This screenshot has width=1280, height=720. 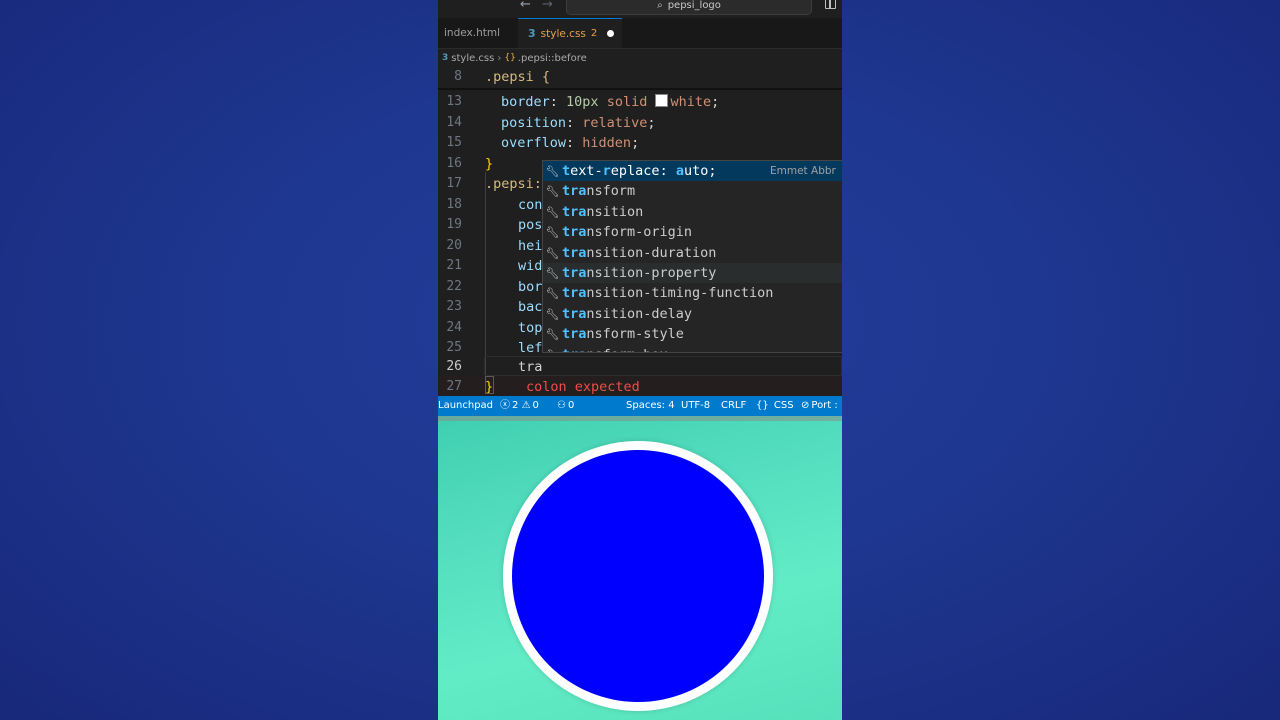 What do you see at coordinates (692, 293) in the screenshot?
I see `suggestion-item: 🔧︎ transition-timing-function` at bounding box center [692, 293].